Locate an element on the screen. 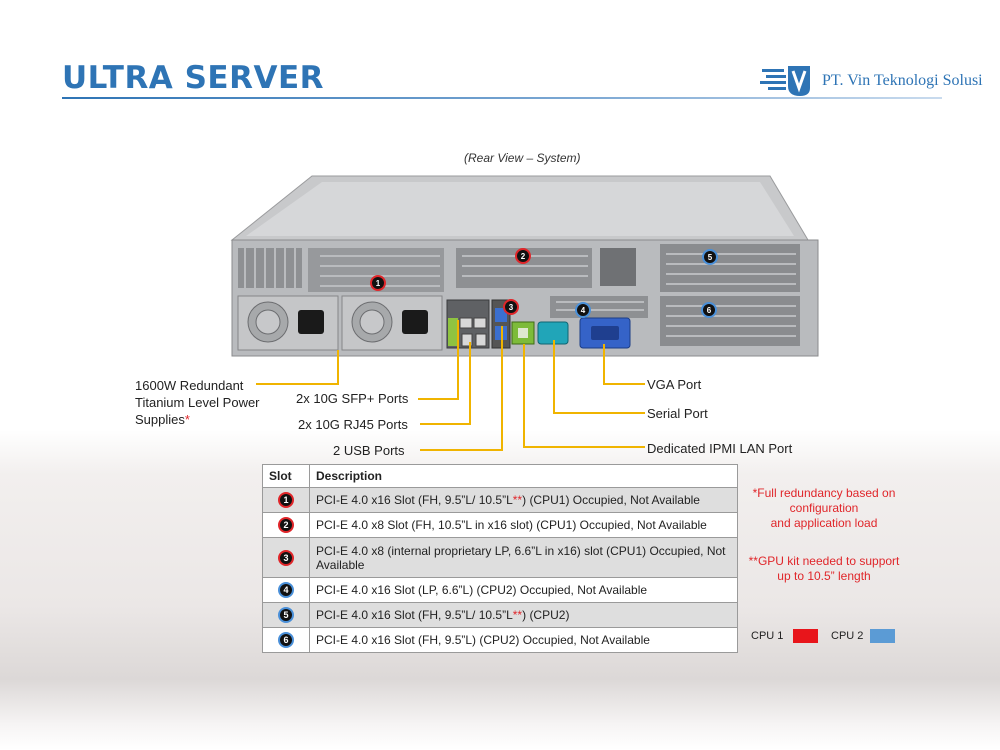  callout-sfp-ports: 2x 10G SFP+ Ports is located at coordinates (352, 398).